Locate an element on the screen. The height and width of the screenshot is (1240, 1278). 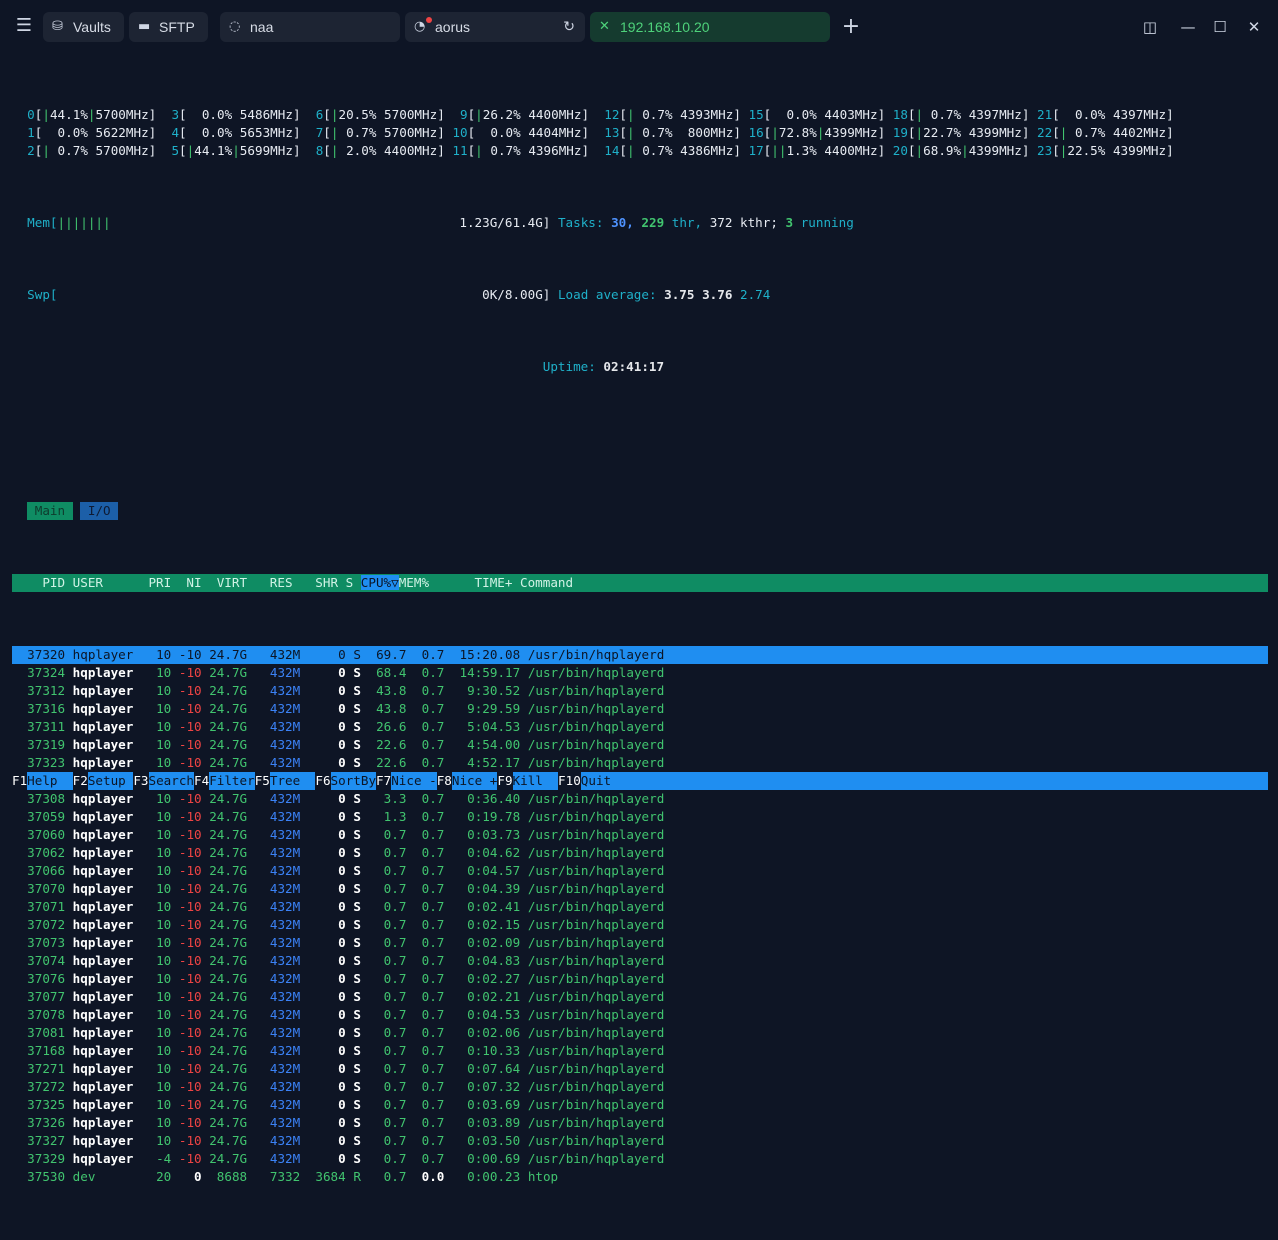
new-tab-plus-icon: + is located at coordinates (851, 27).